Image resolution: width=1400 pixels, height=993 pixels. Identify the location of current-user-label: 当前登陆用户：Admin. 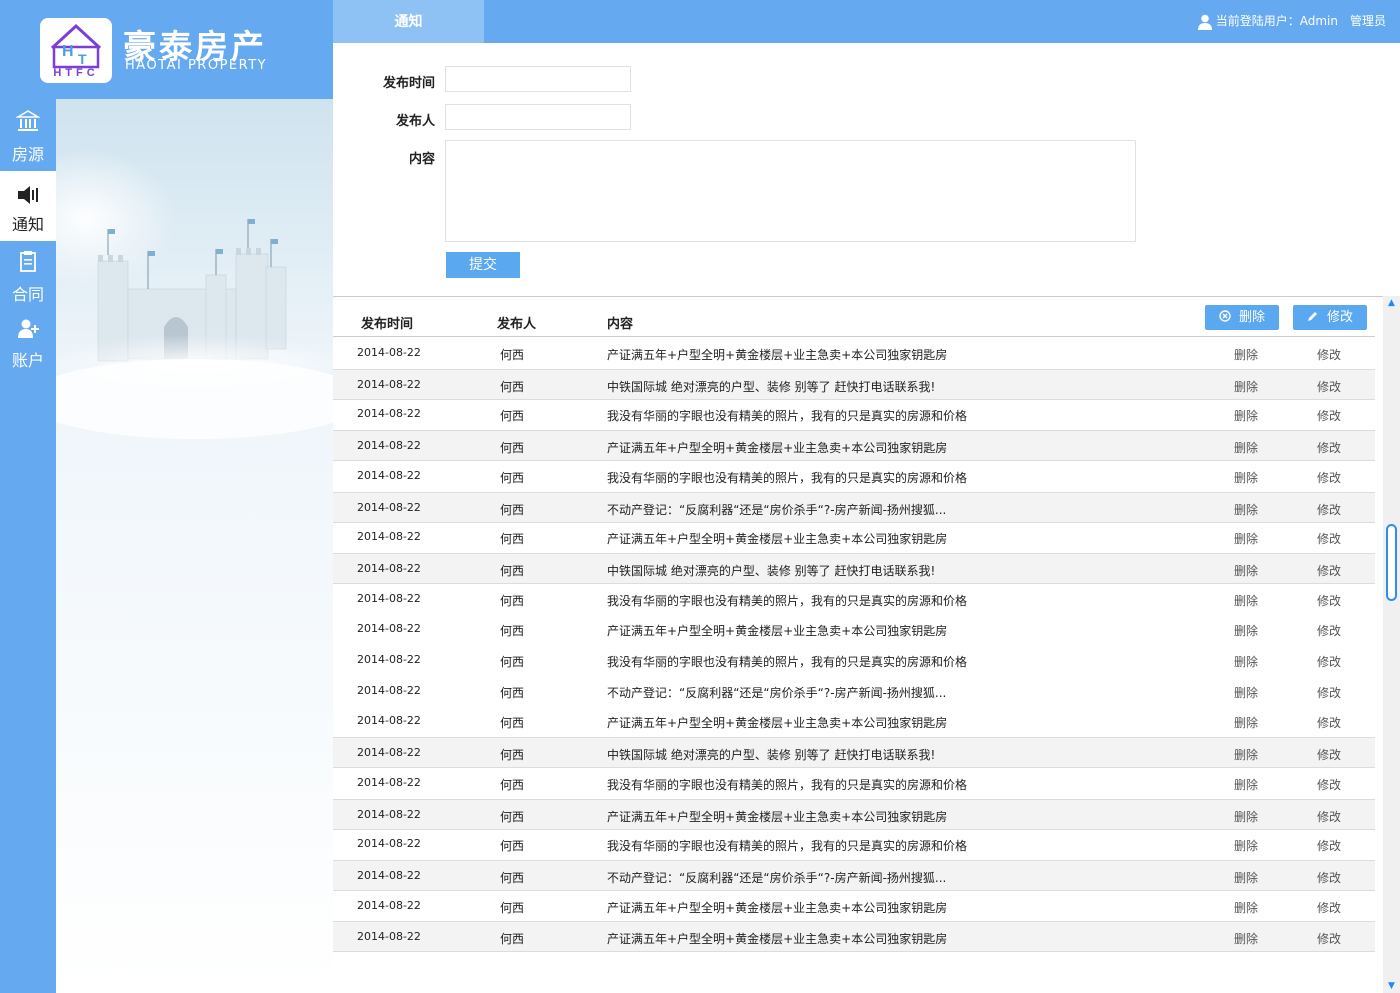
(1276, 21).